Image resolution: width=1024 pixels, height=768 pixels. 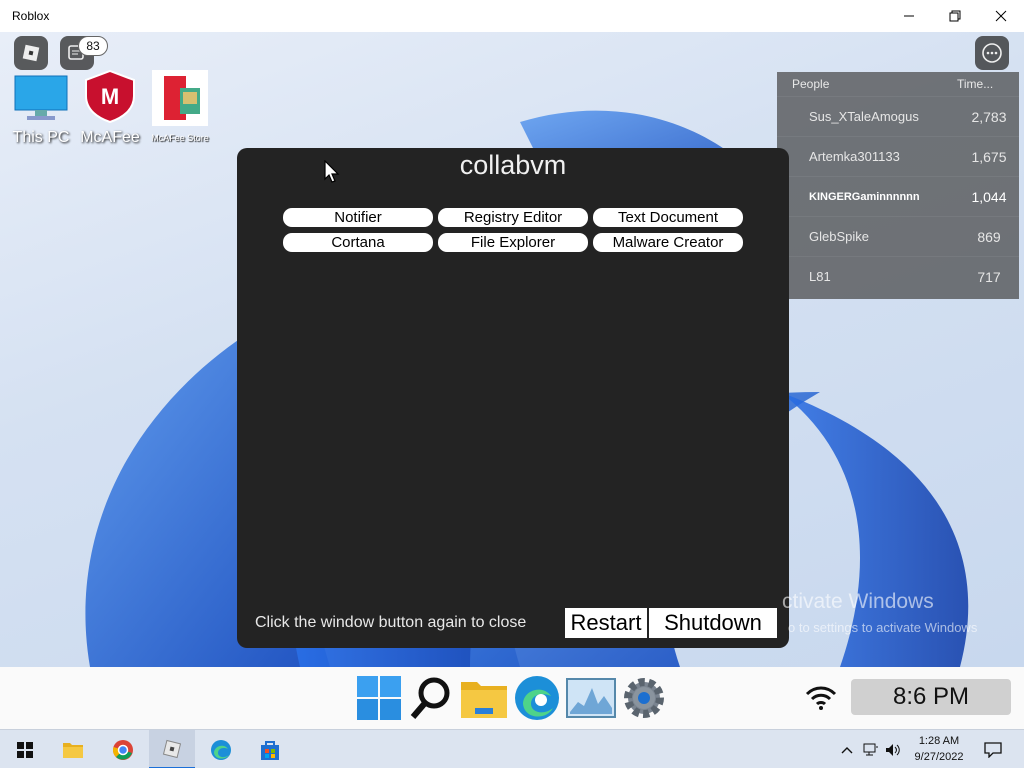 I want to click on windows-start-icon, so click(x=25, y=749).